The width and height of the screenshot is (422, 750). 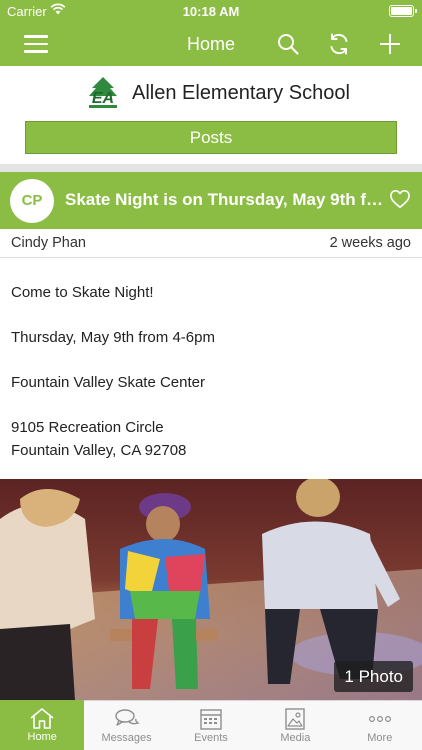 I want to click on tab-media: Media, so click(x=295, y=725).